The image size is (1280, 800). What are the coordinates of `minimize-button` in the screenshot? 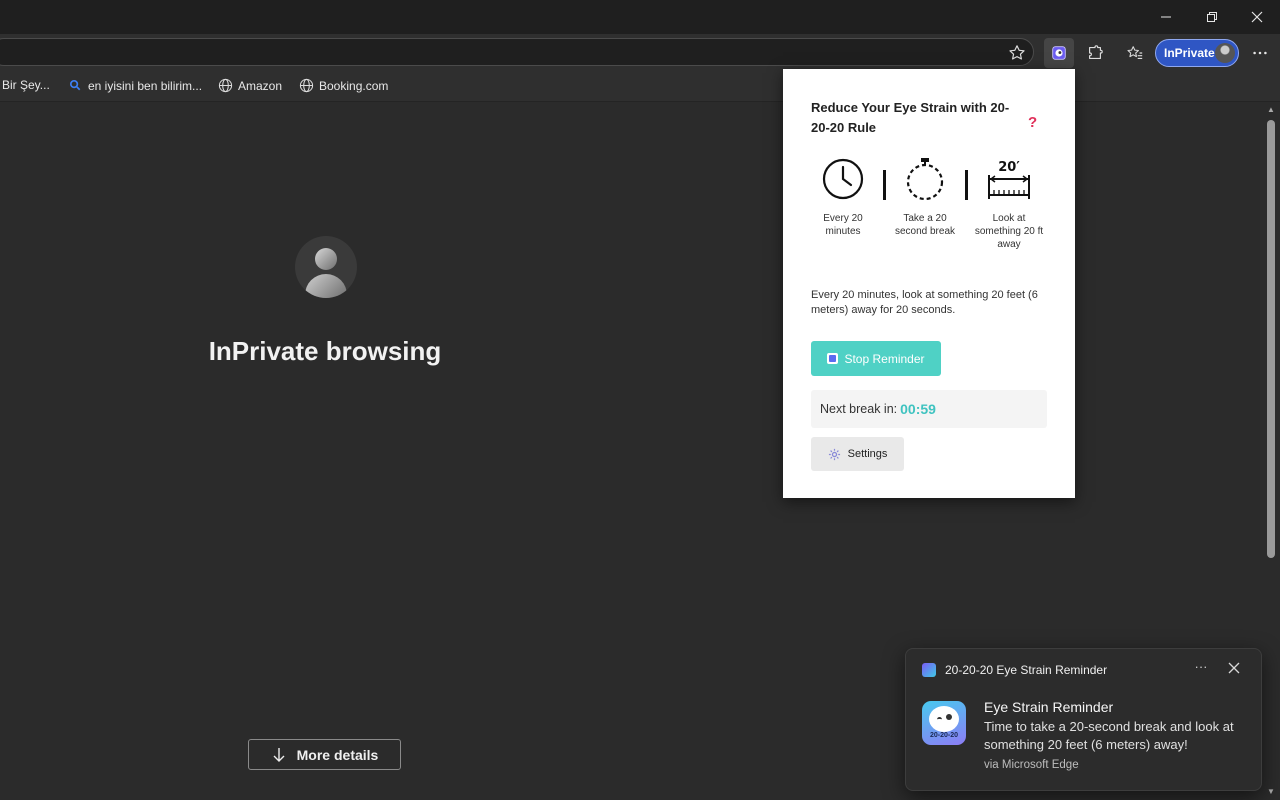 It's located at (1166, 17).